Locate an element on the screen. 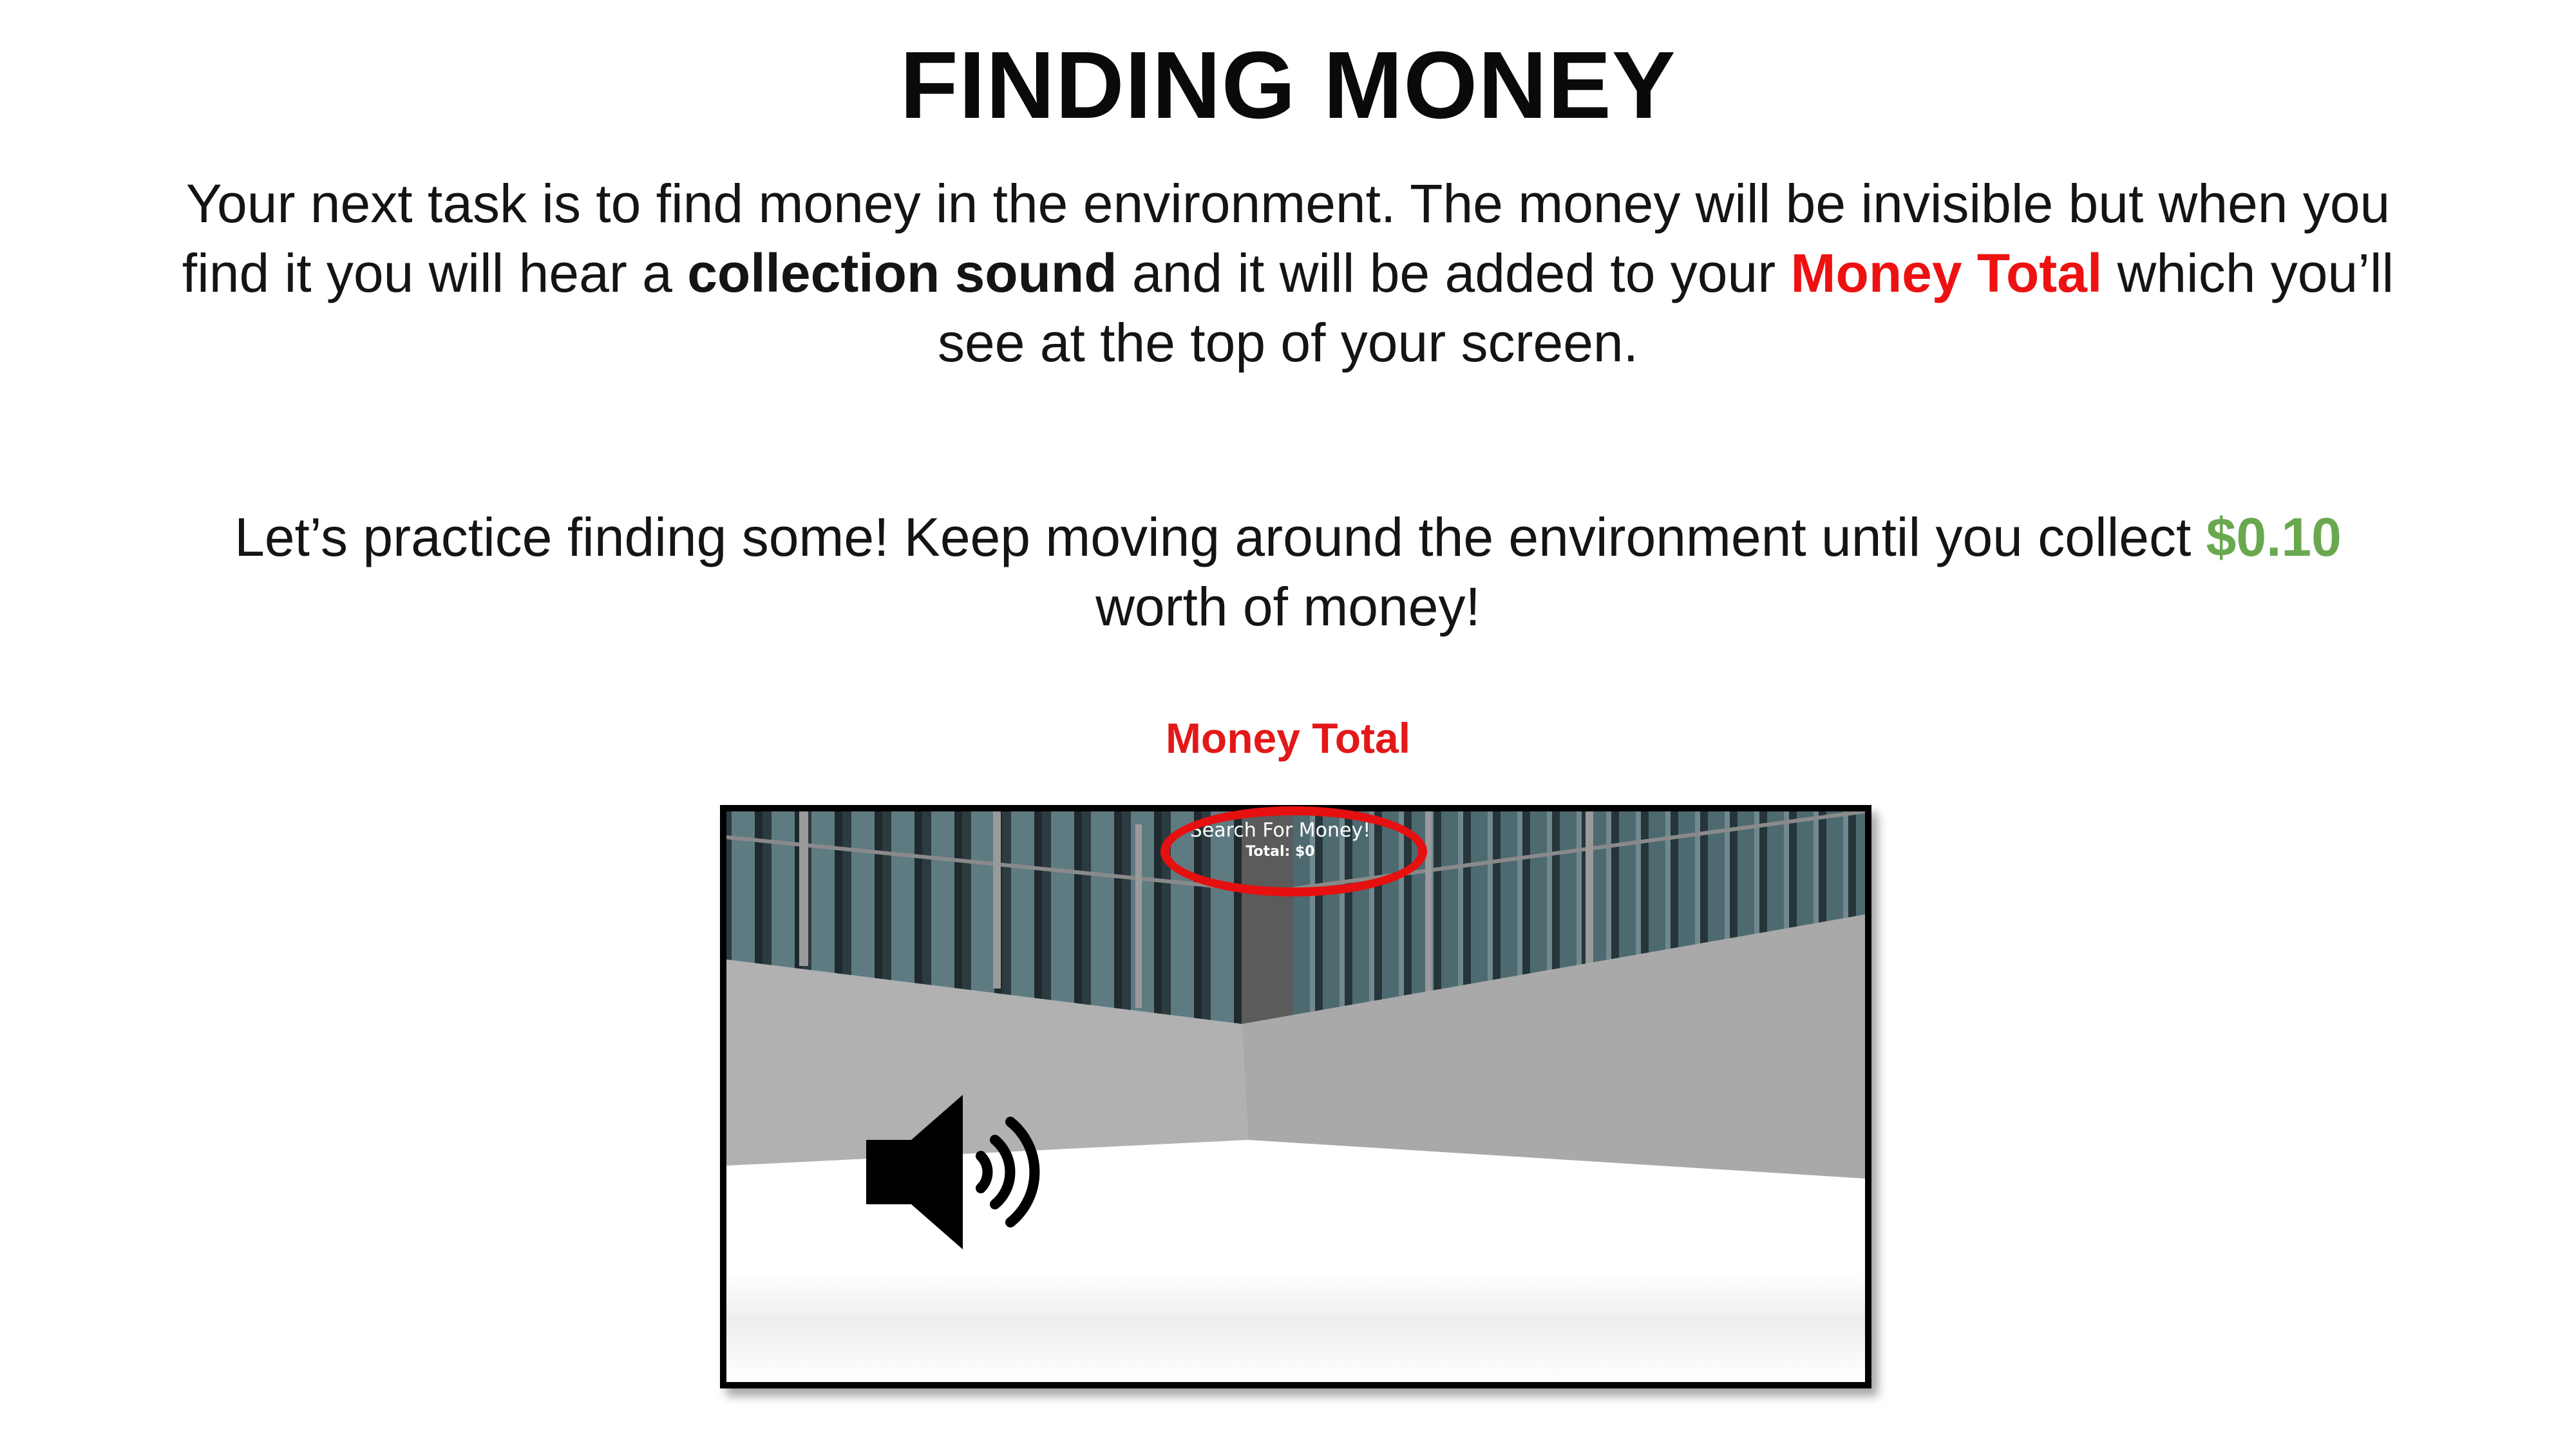 The image size is (2576, 1449). instructions-text-b: and it will be added to your is located at coordinates (1454, 273).